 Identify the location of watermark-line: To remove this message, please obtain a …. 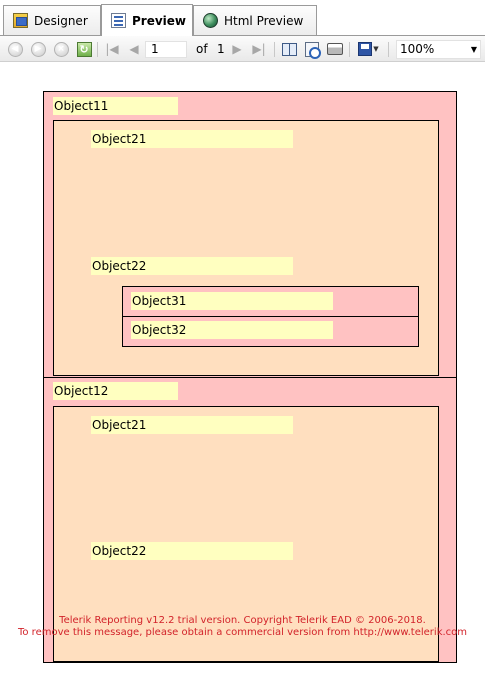
(242, 632).